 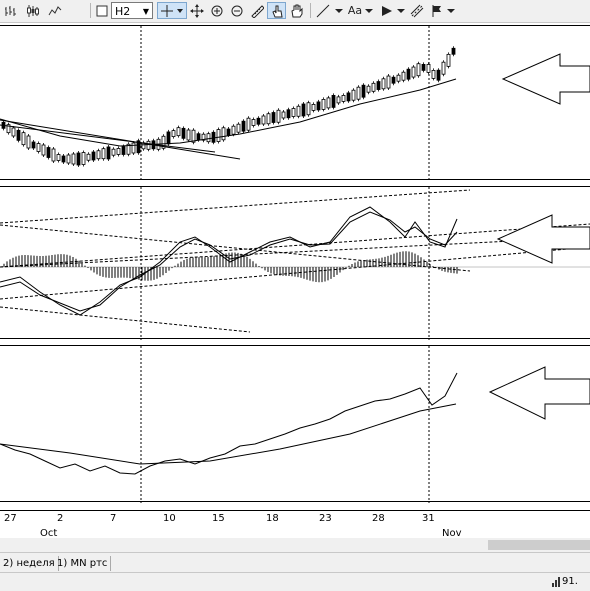 I want to click on line-chart-icon, so click(x=55, y=10).